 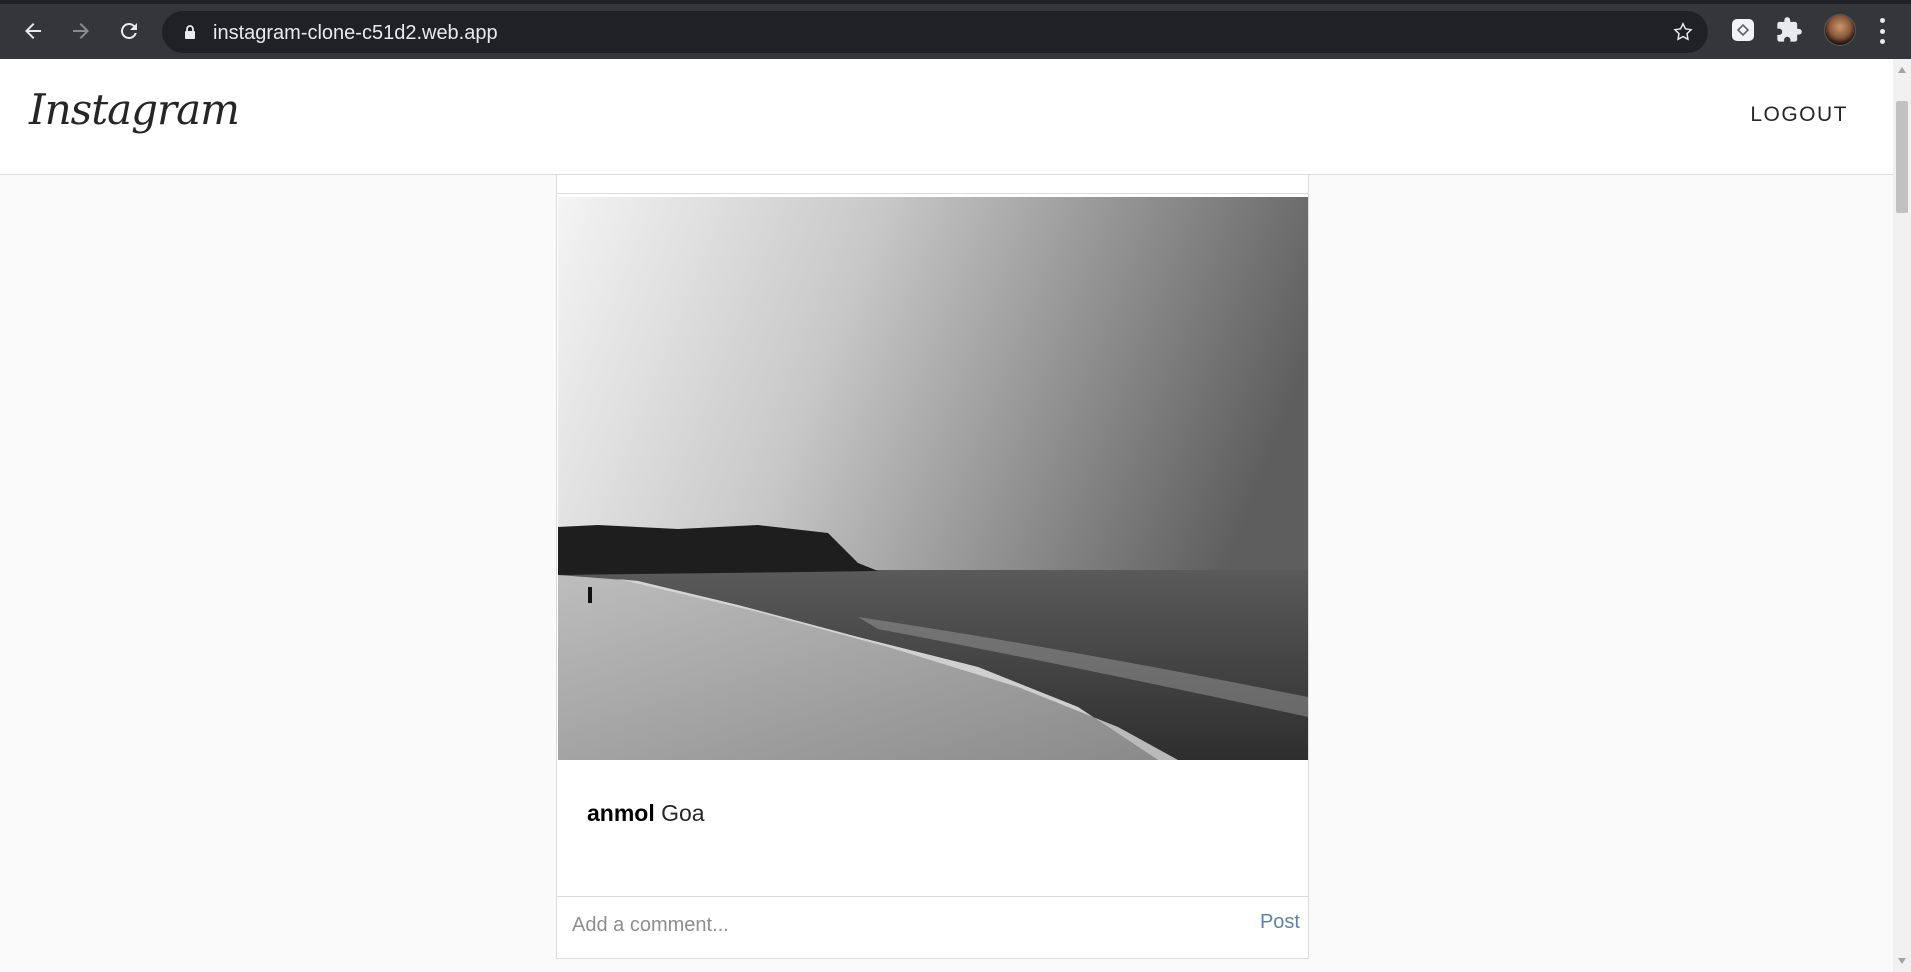 I want to click on comment-form: Post, so click(x=932, y=924).